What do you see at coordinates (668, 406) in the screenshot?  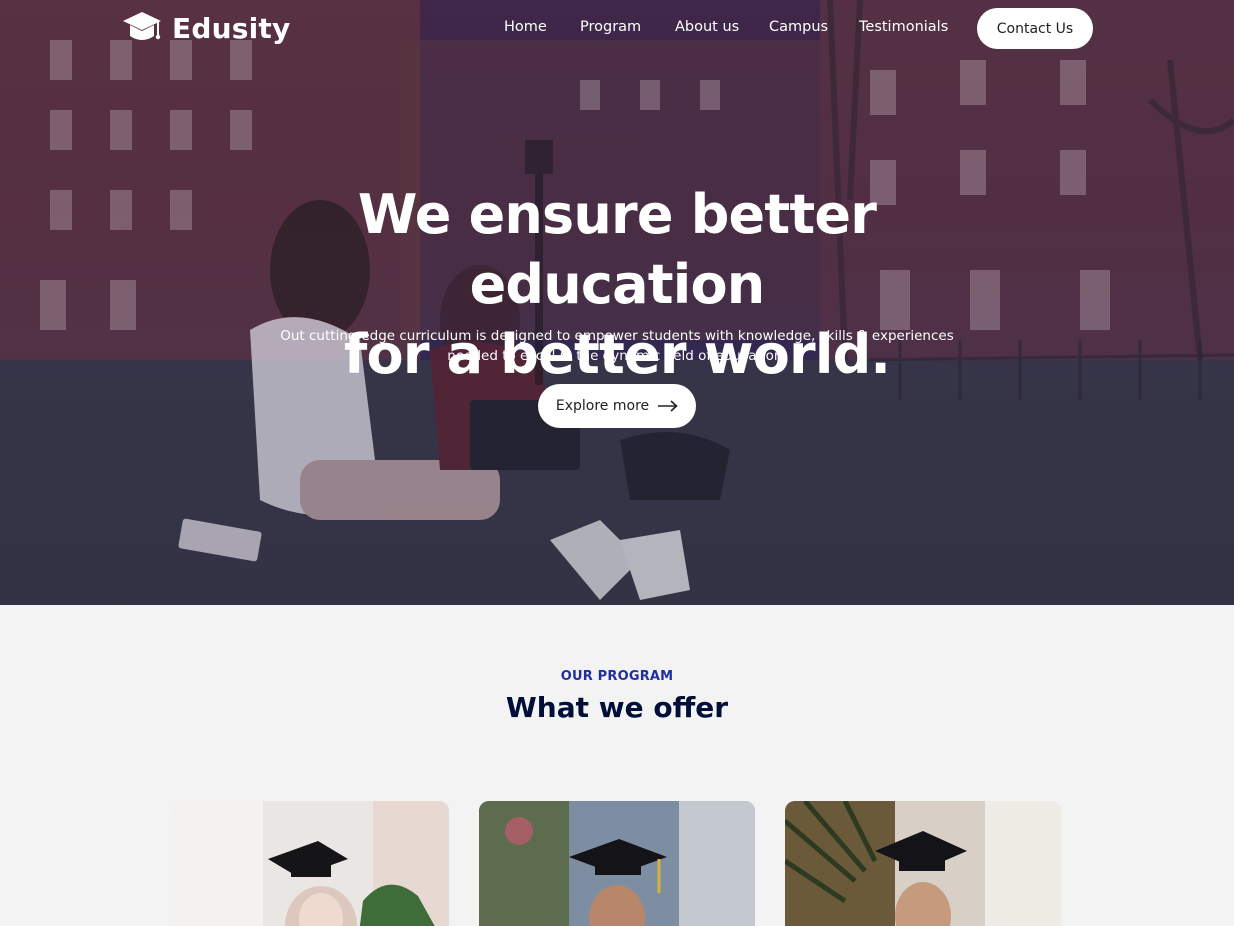 I see `arrow-right-icon` at bounding box center [668, 406].